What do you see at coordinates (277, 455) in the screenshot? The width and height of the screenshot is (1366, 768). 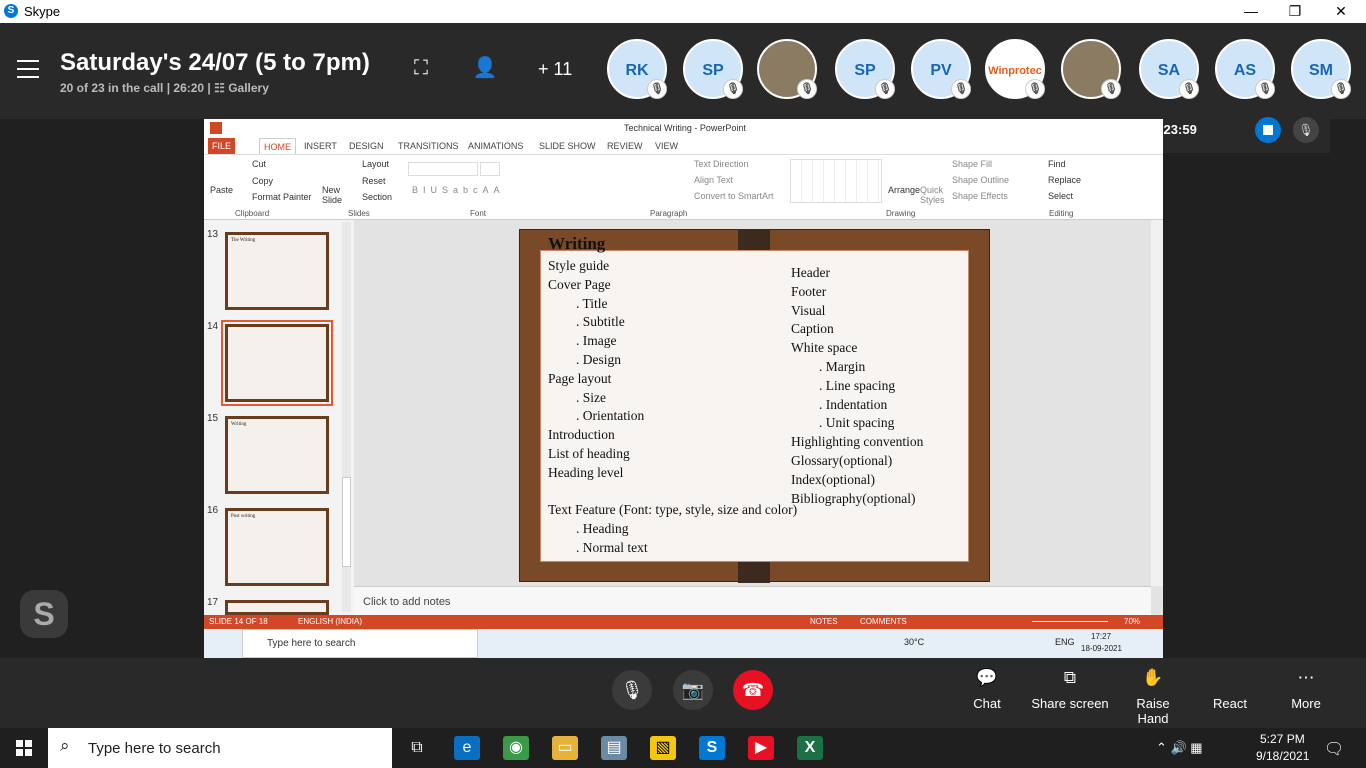 I see `slide-thumbnail: Writing` at bounding box center [277, 455].